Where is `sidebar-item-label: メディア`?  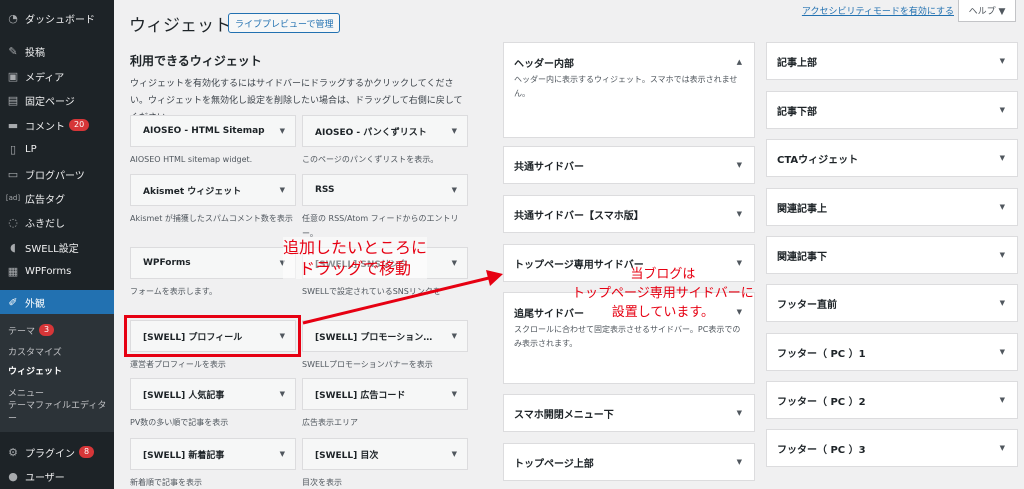 sidebar-item-label: メディア is located at coordinates (45, 78).